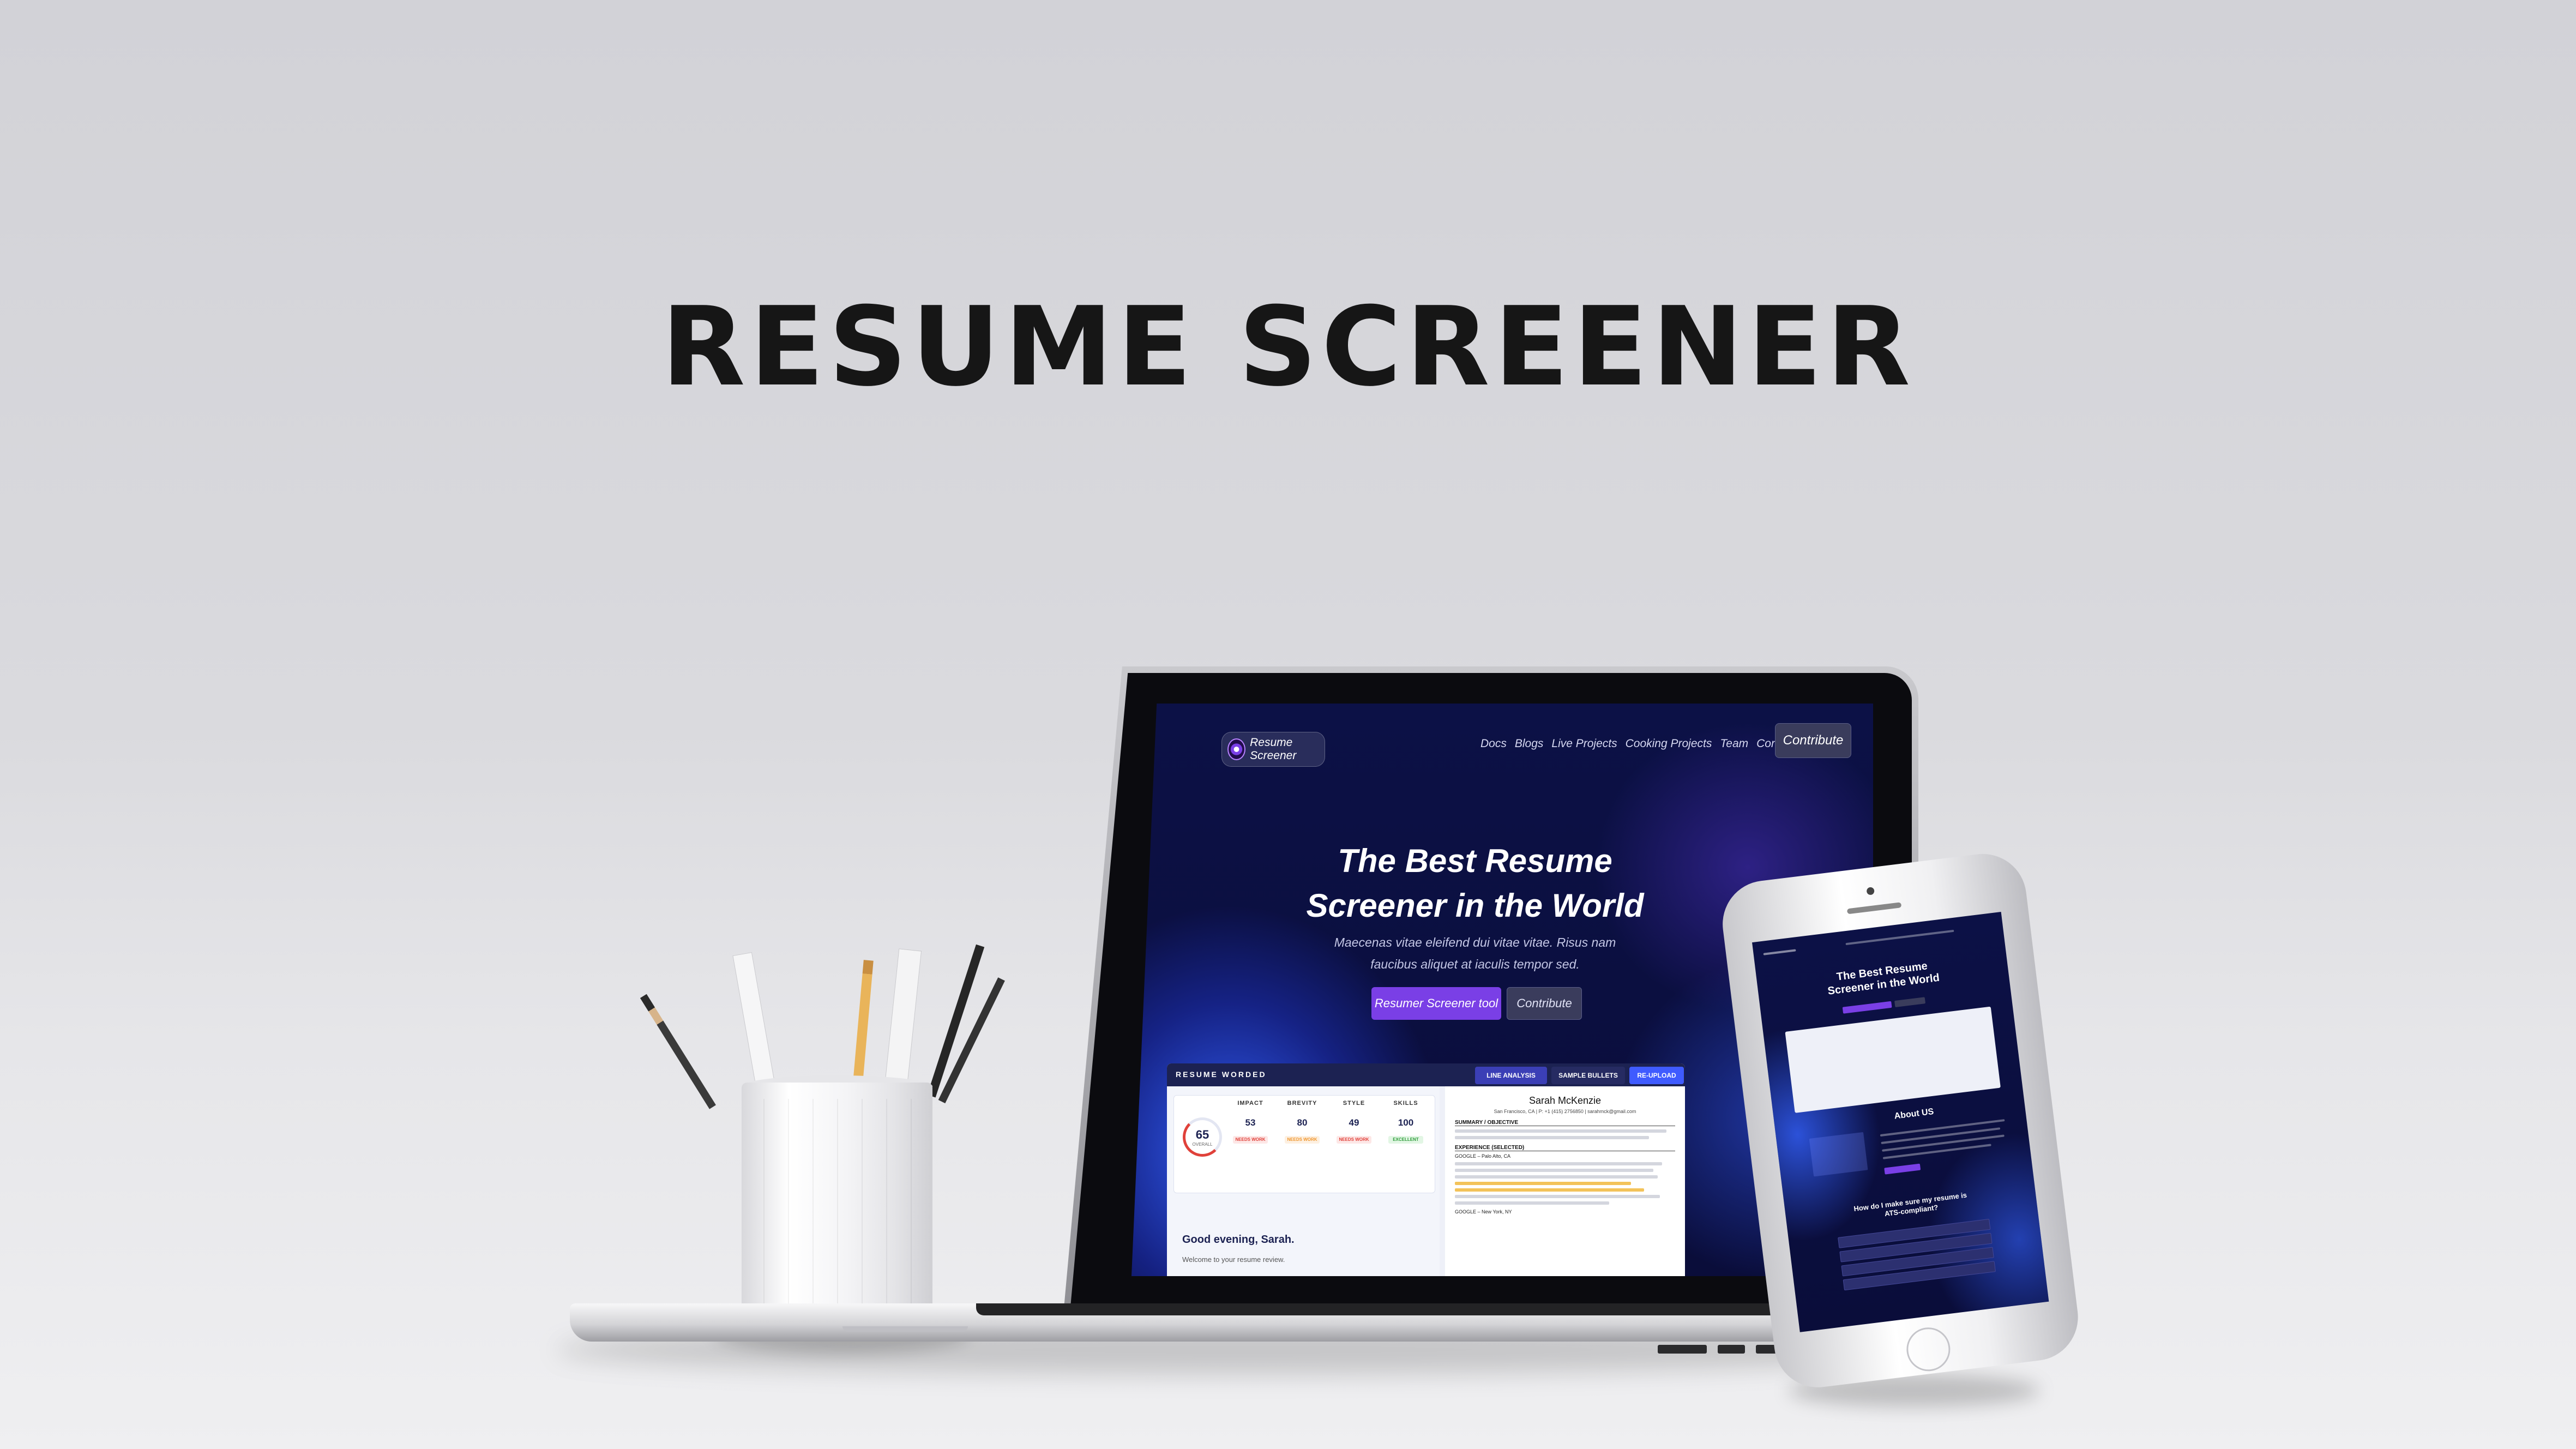 Image resolution: width=2576 pixels, height=1449 pixels. What do you see at coordinates (1910, 1002) in the screenshot?
I see `phone-secondary-button` at bounding box center [1910, 1002].